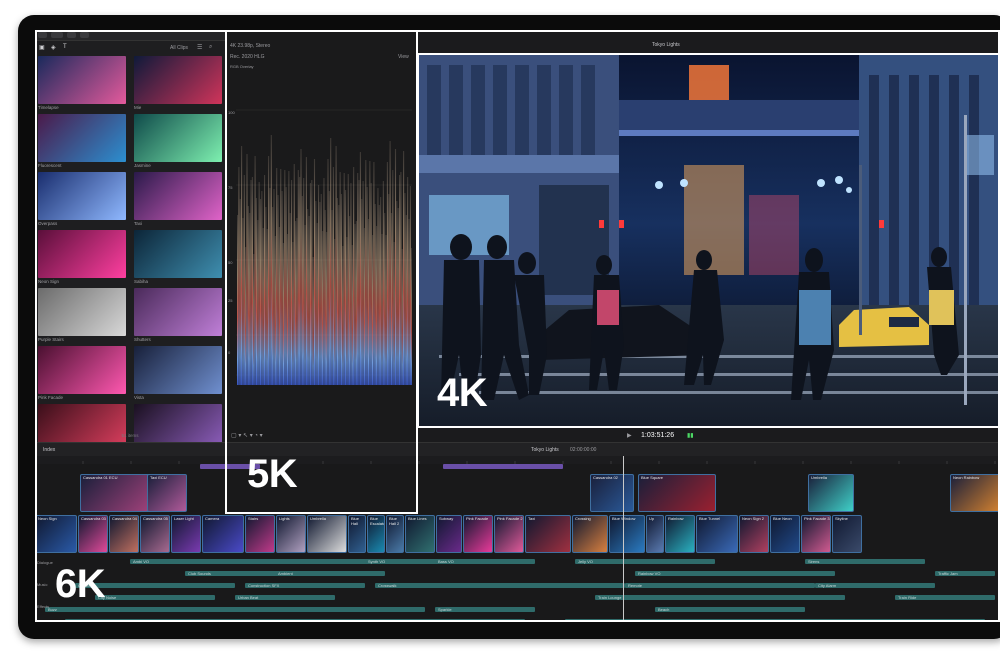 The image size is (1000, 667). Describe the element at coordinates (260, 534) in the screenshot. I see `storyline-clip: Stairs` at that location.